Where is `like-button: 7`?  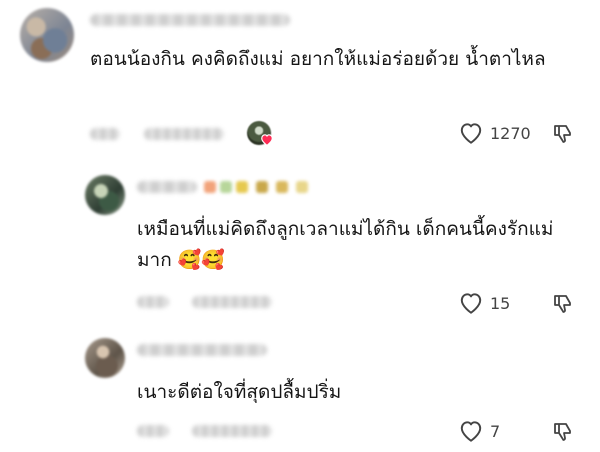
like-button: 7 is located at coordinates (479, 431).